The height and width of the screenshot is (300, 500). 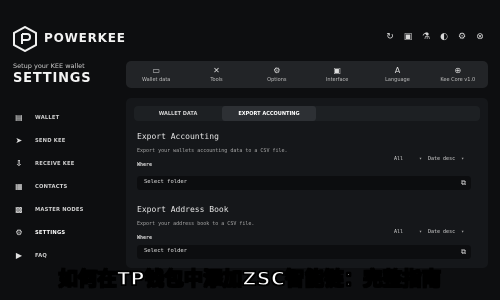 I want to click on sidebar-item-label: RECEIVE KEE, so click(x=55, y=163).